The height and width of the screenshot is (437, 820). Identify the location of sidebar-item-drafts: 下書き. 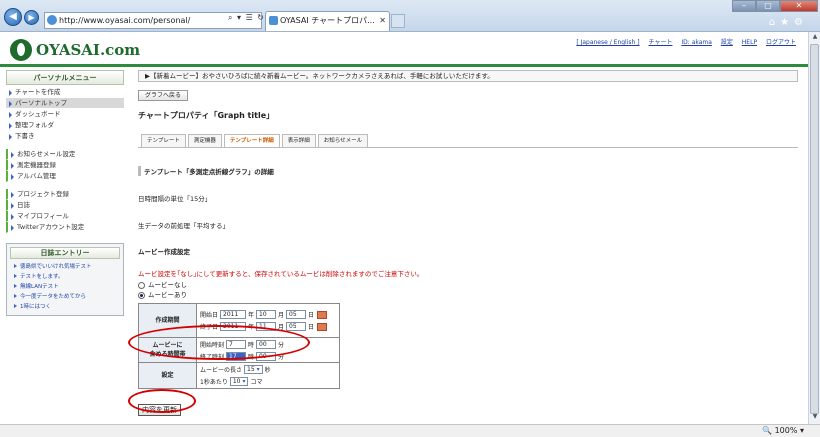
(65, 136).